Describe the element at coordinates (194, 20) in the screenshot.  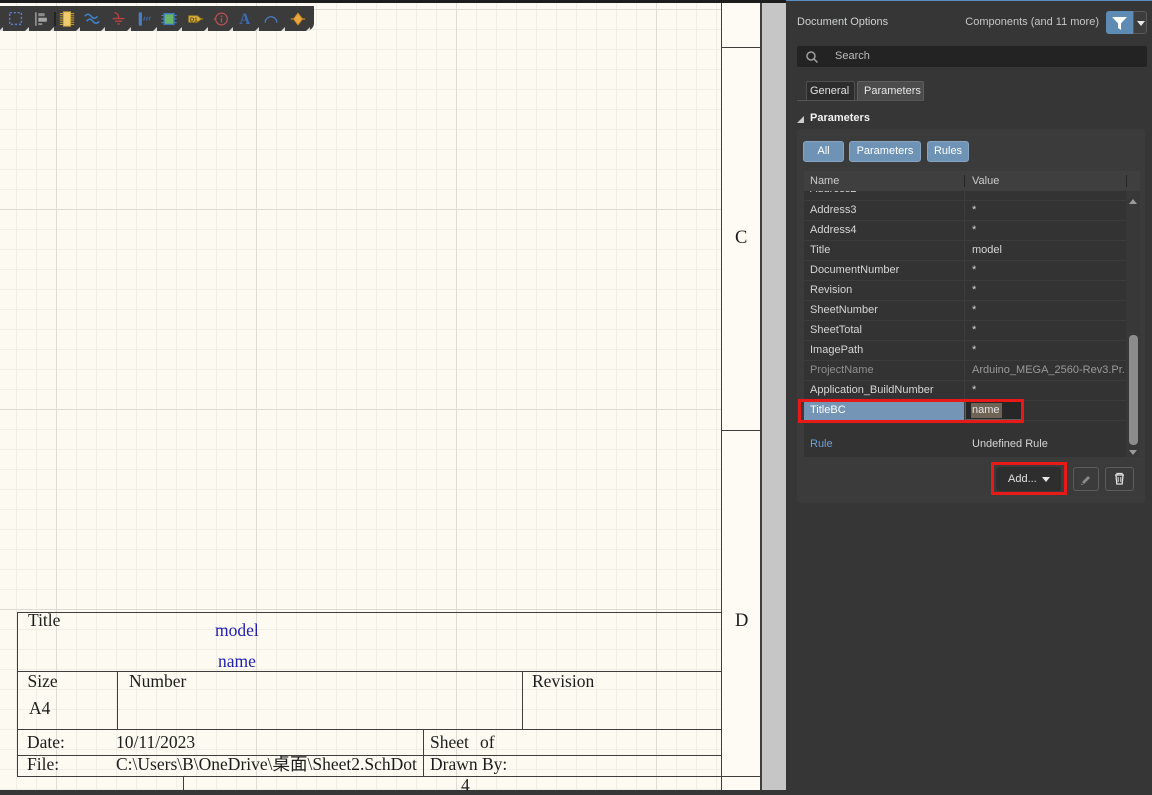
I see `svg-text: D1` at that location.